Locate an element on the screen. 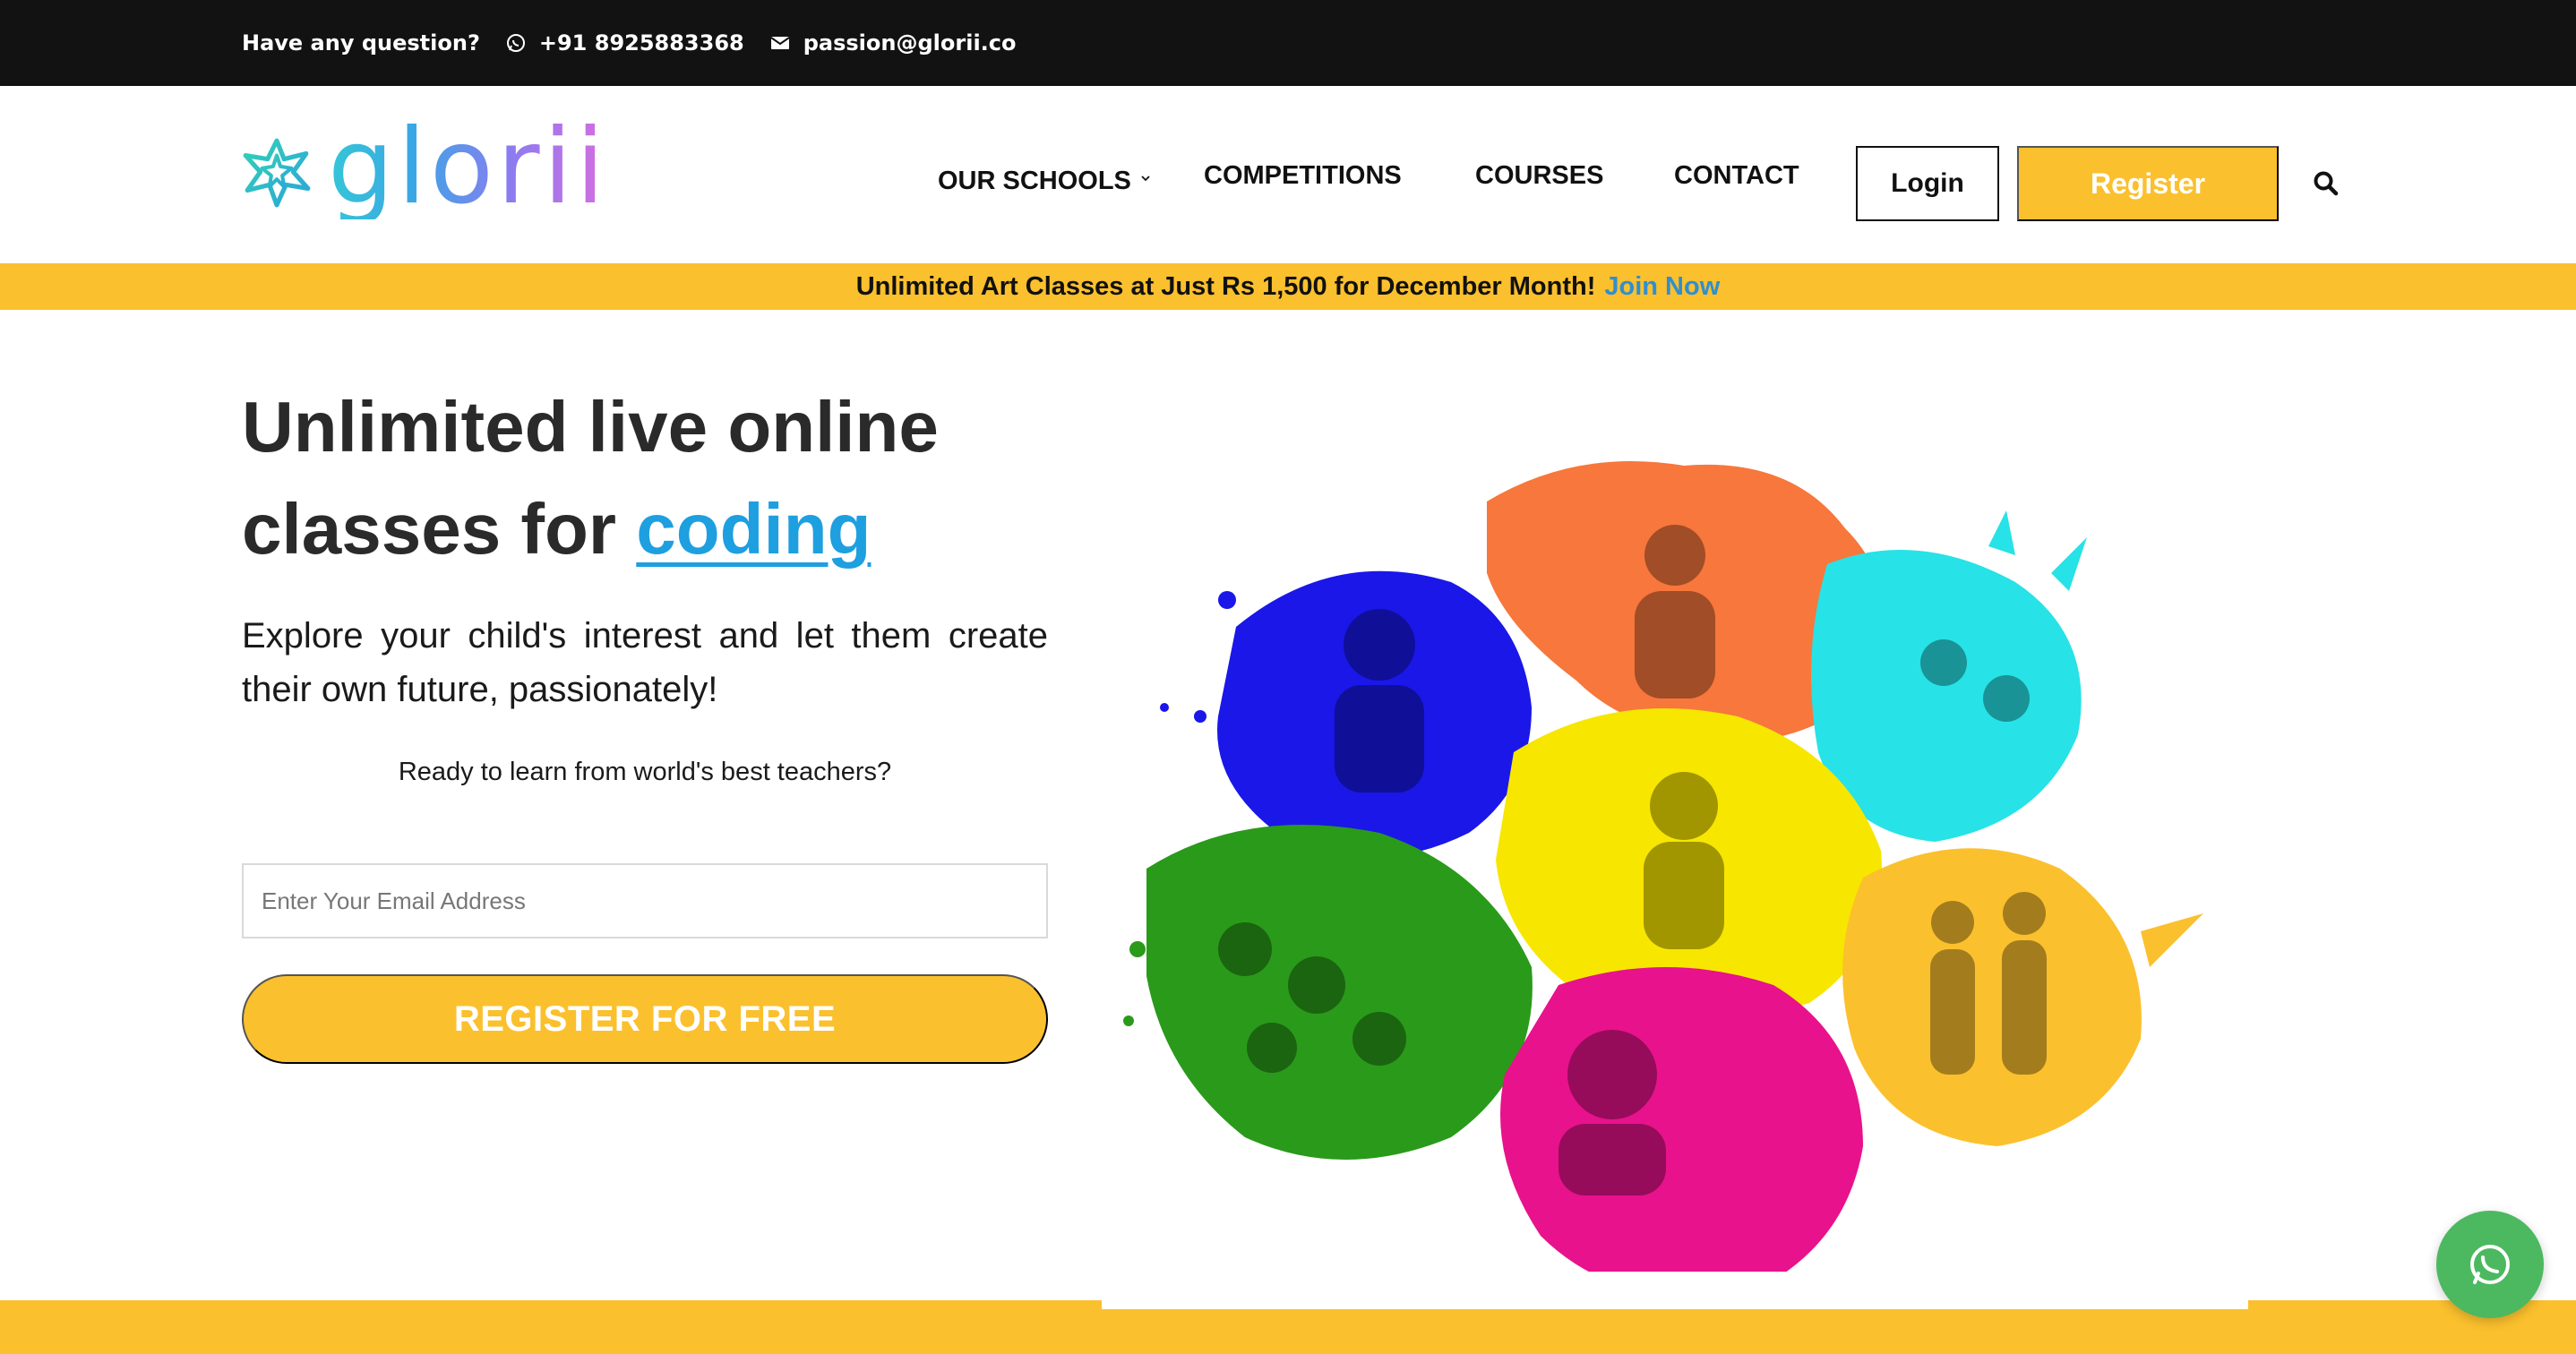 The image size is (2576, 1354). hero-title-line1: Unlimited live online is located at coordinates (590, 427).